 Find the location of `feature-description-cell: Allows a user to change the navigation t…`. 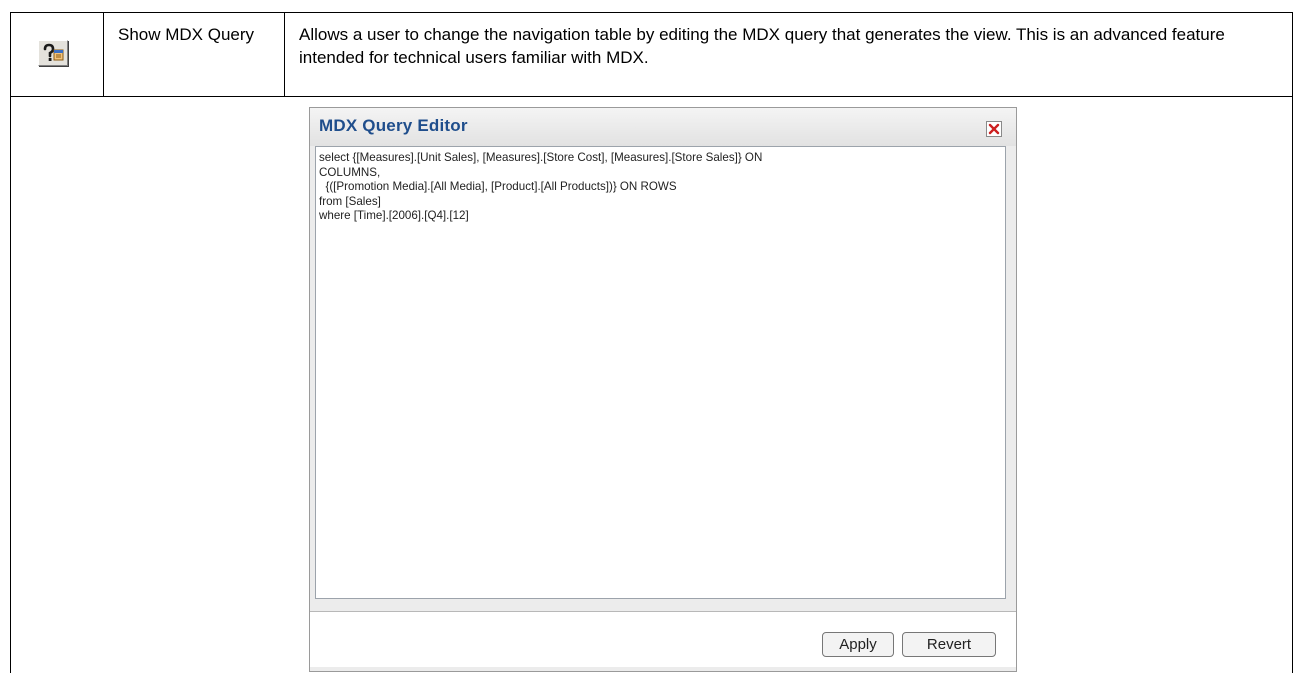

feature-description-cell: Allows a user to change the navigation t… is located at coordinates (788, 54).